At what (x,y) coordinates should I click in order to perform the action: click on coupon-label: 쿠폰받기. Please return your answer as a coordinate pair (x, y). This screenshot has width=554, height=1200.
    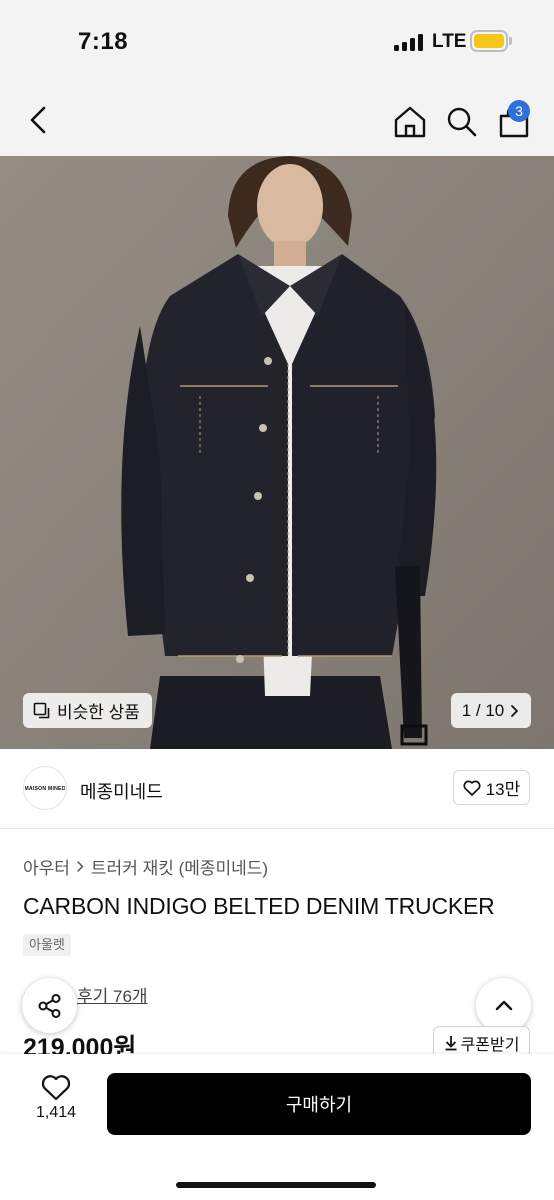
    Looking at the image, I should click on (490, 1045).